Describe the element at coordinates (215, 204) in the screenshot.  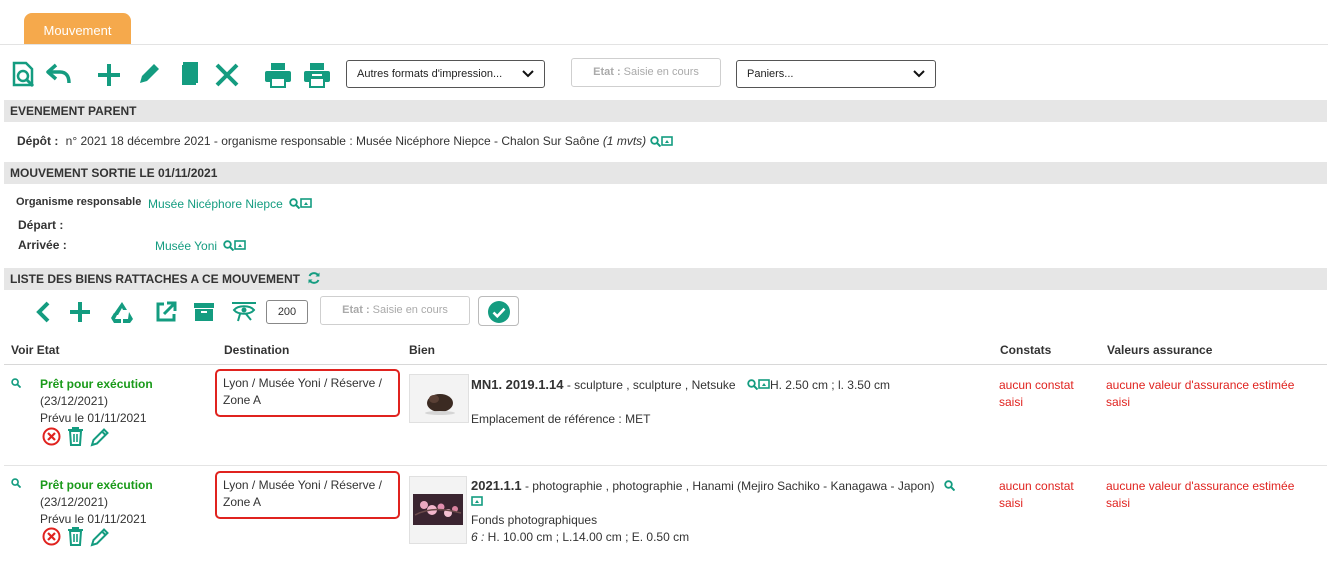
I see `org-link: Musée Nicéphore Niepce` at that location.